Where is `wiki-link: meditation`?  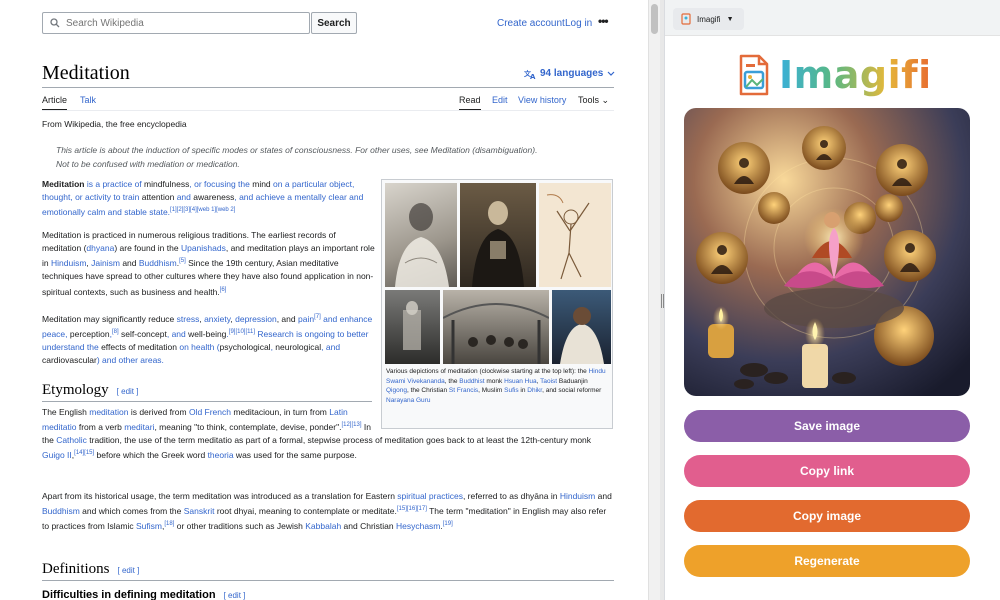
wiki-link: meditation is located at coordinates (108, 412).